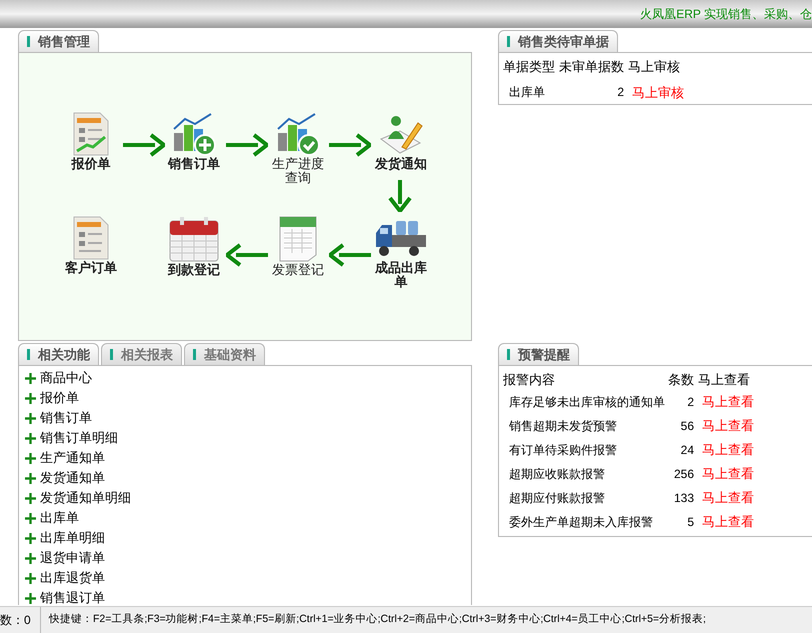  Describe the element at coordinates (248, 378) in the screenshot. I see `function-item: 商品中心` at that location.